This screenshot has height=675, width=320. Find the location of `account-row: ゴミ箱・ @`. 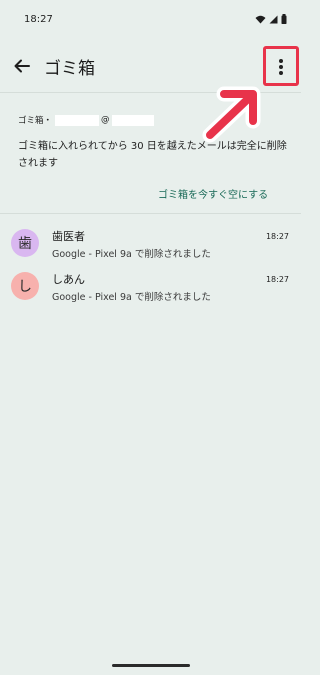

account-row: ゴミ箱・ @ is located at coordinates (86, 120).